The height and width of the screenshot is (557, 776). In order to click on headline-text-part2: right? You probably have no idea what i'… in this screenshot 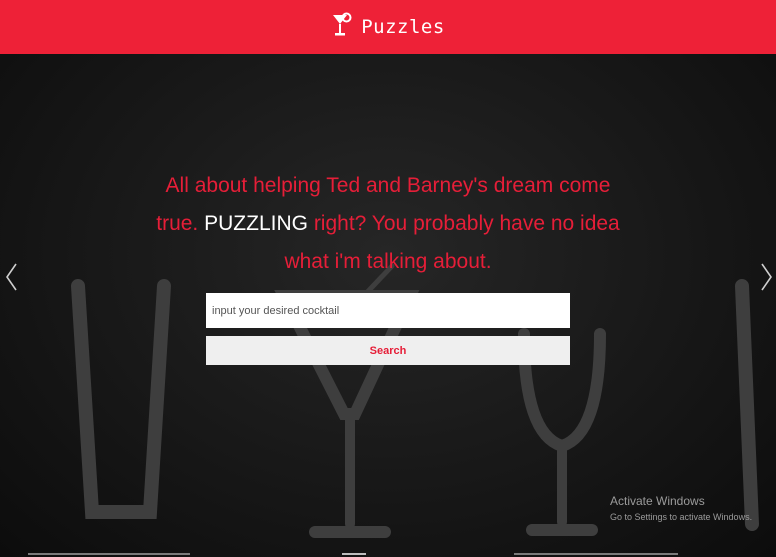, I will do `click(452, 242)`.